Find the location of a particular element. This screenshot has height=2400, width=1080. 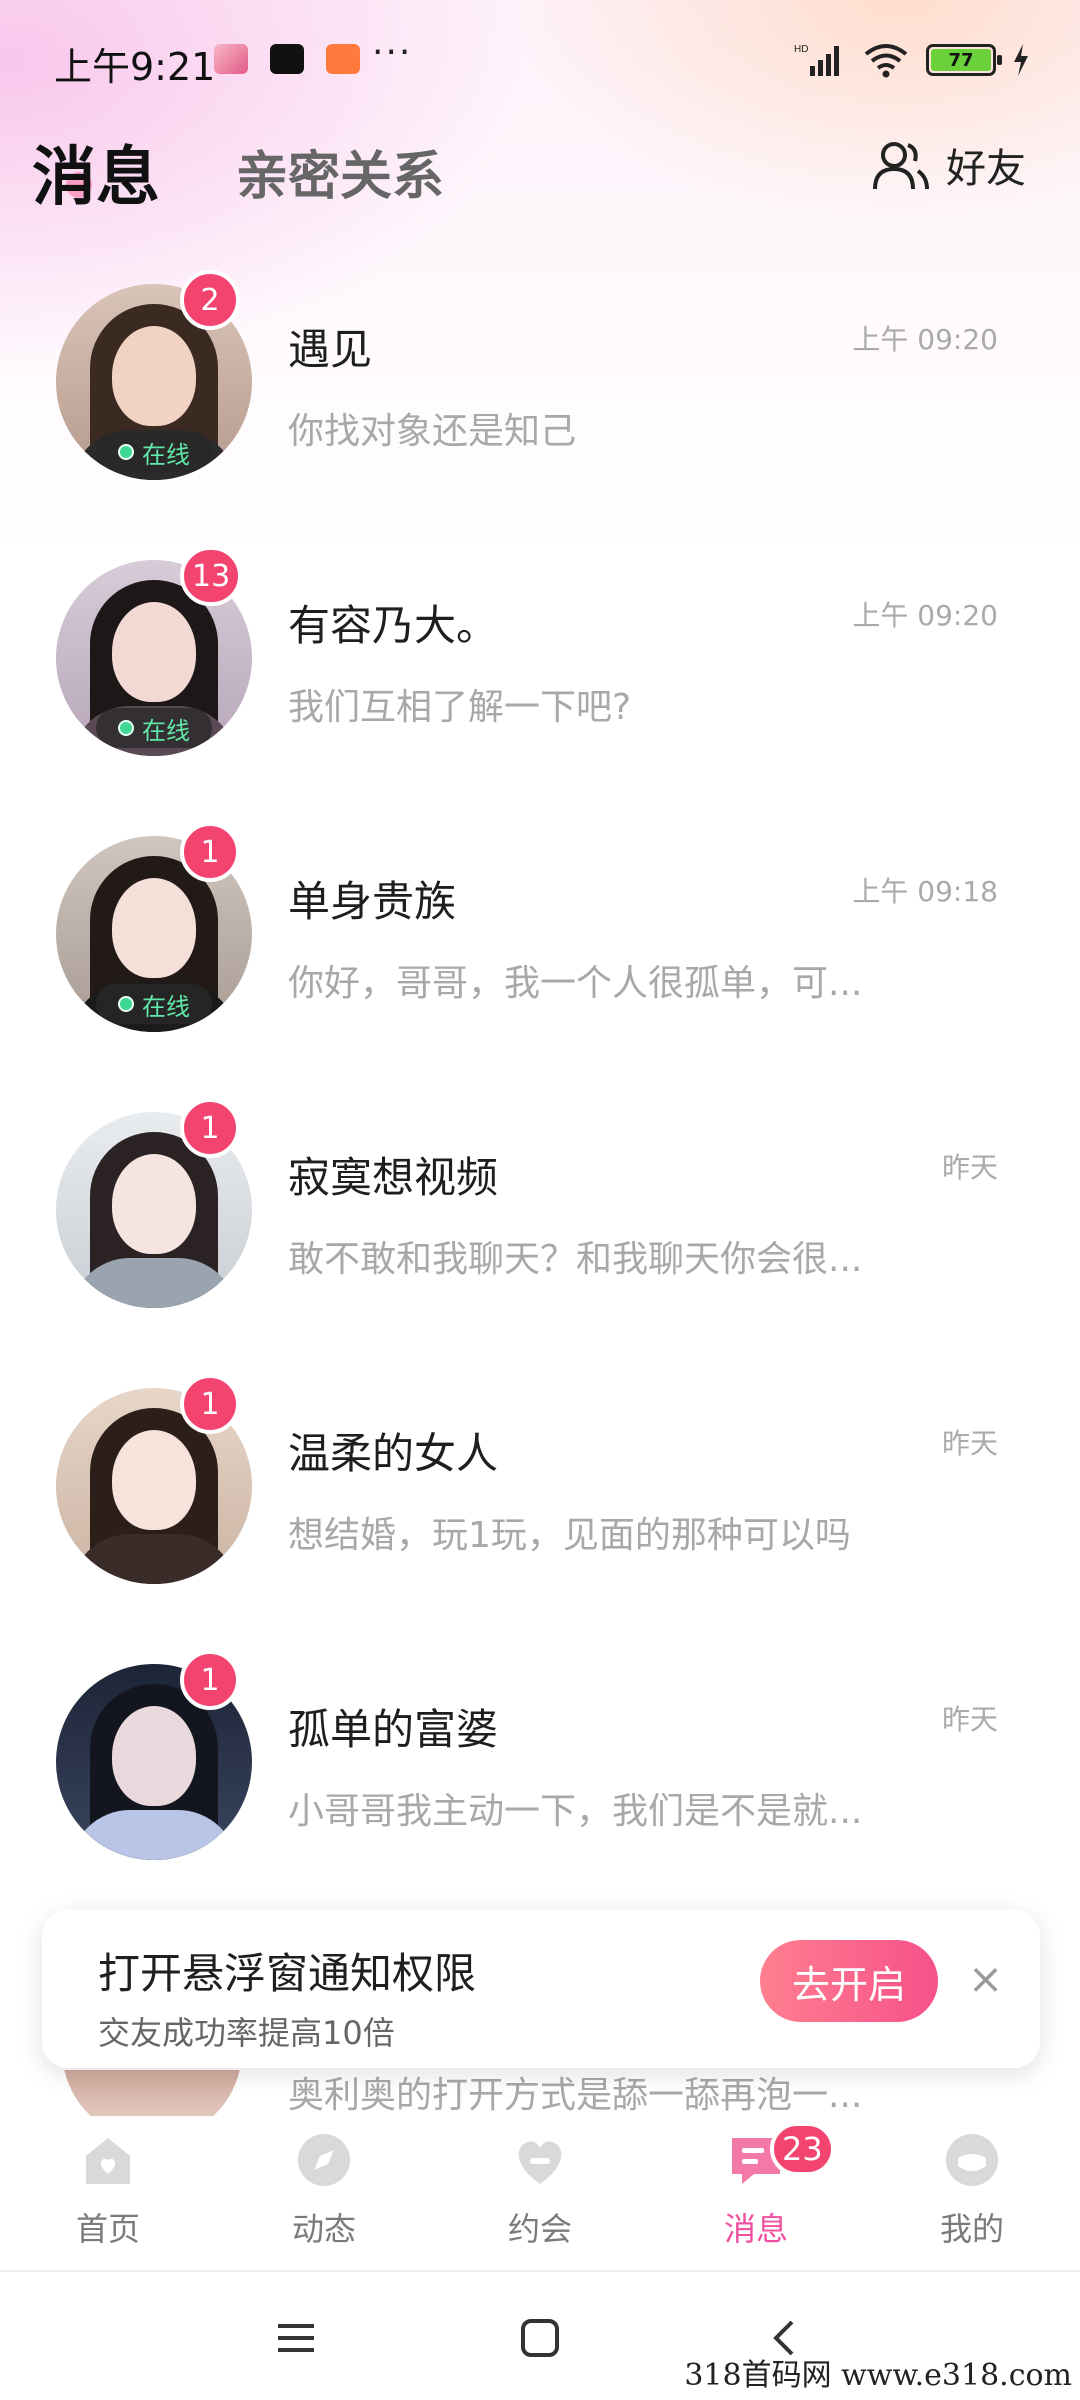

floating-window-permission-card: 打开悬浮窗通知权限 交友成功率提高10倍 去开启 × is located at coordinates (541, 1989).